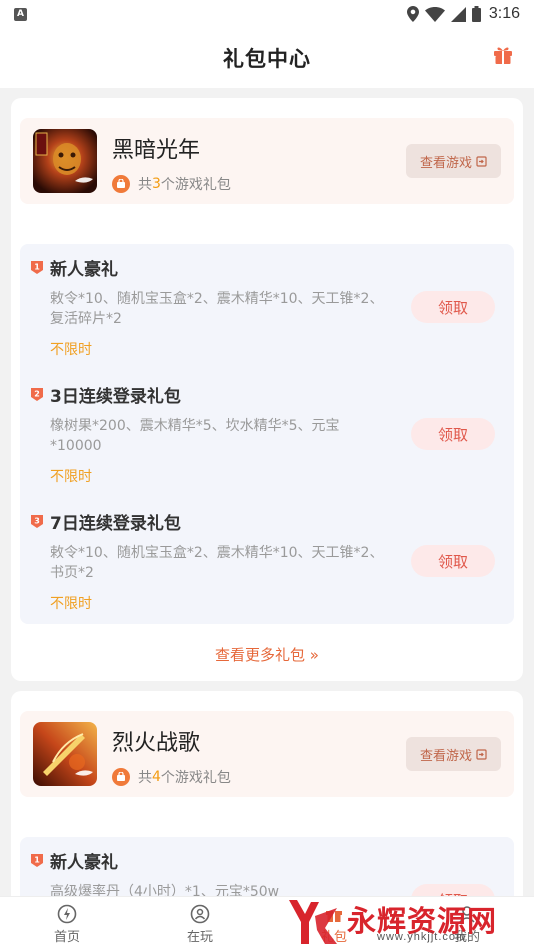 This screenshot has width=534, height=950. I want to click on wifi-icon, so click(434, 14).